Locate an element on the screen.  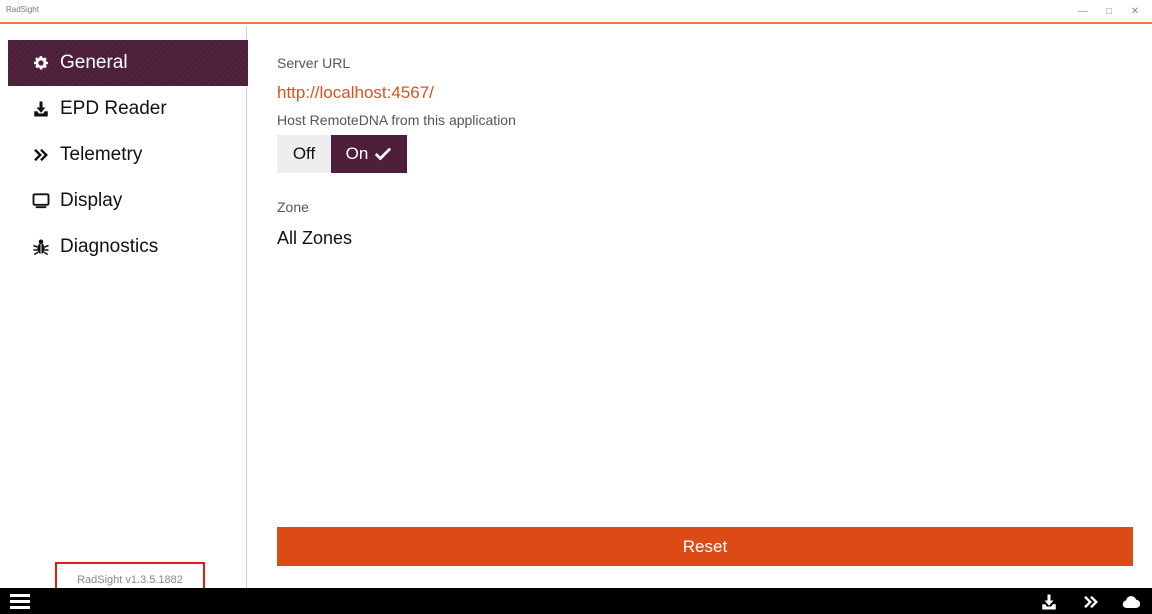
reset-button: Reset is located at coordinates (705, 546).